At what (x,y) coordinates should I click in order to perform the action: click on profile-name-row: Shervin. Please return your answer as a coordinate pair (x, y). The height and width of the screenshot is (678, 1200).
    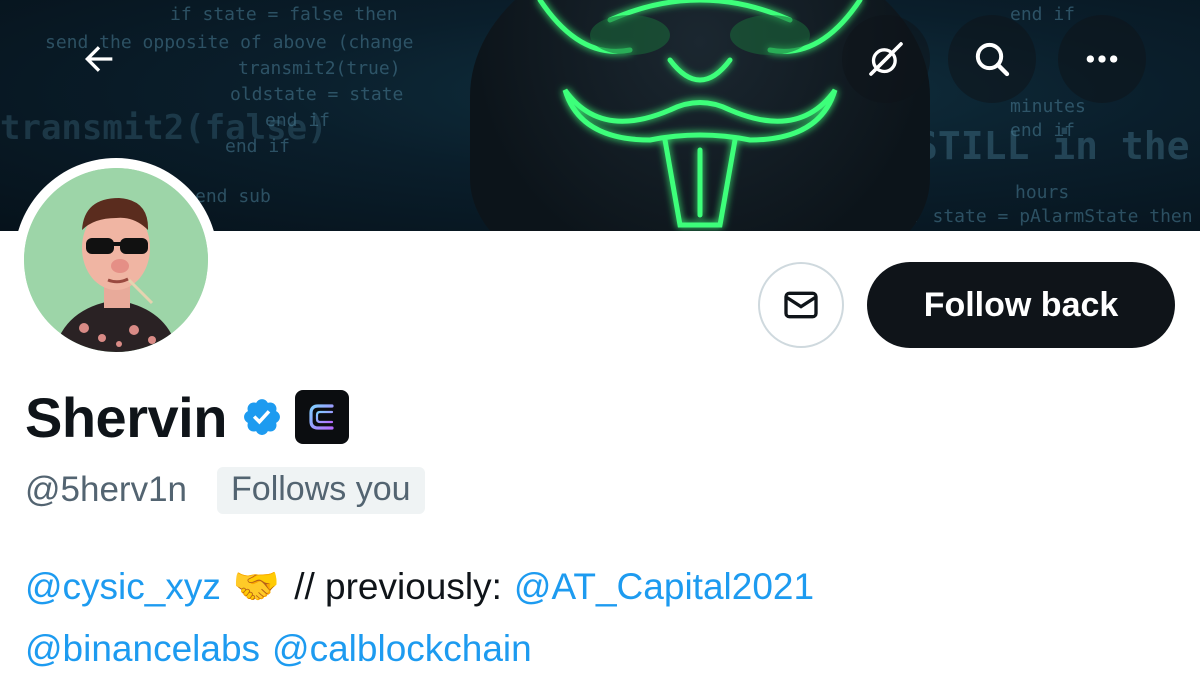
    Looking at the image, I should click on (187, 417).